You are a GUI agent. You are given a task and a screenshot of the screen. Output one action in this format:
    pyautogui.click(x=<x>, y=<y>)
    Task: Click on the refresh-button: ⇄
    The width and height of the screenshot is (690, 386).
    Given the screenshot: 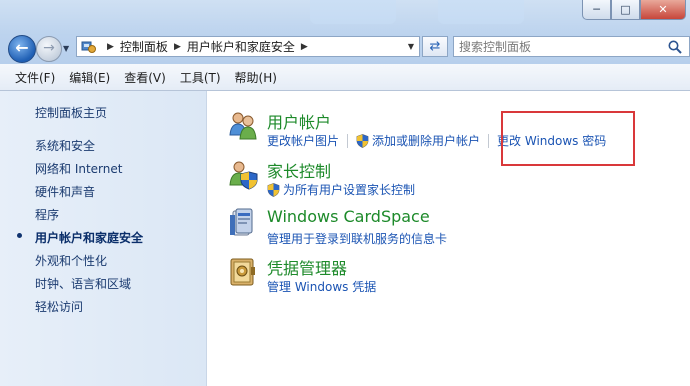 What is the action you would take?
    pyautogui.click(x=435, y=46)
    